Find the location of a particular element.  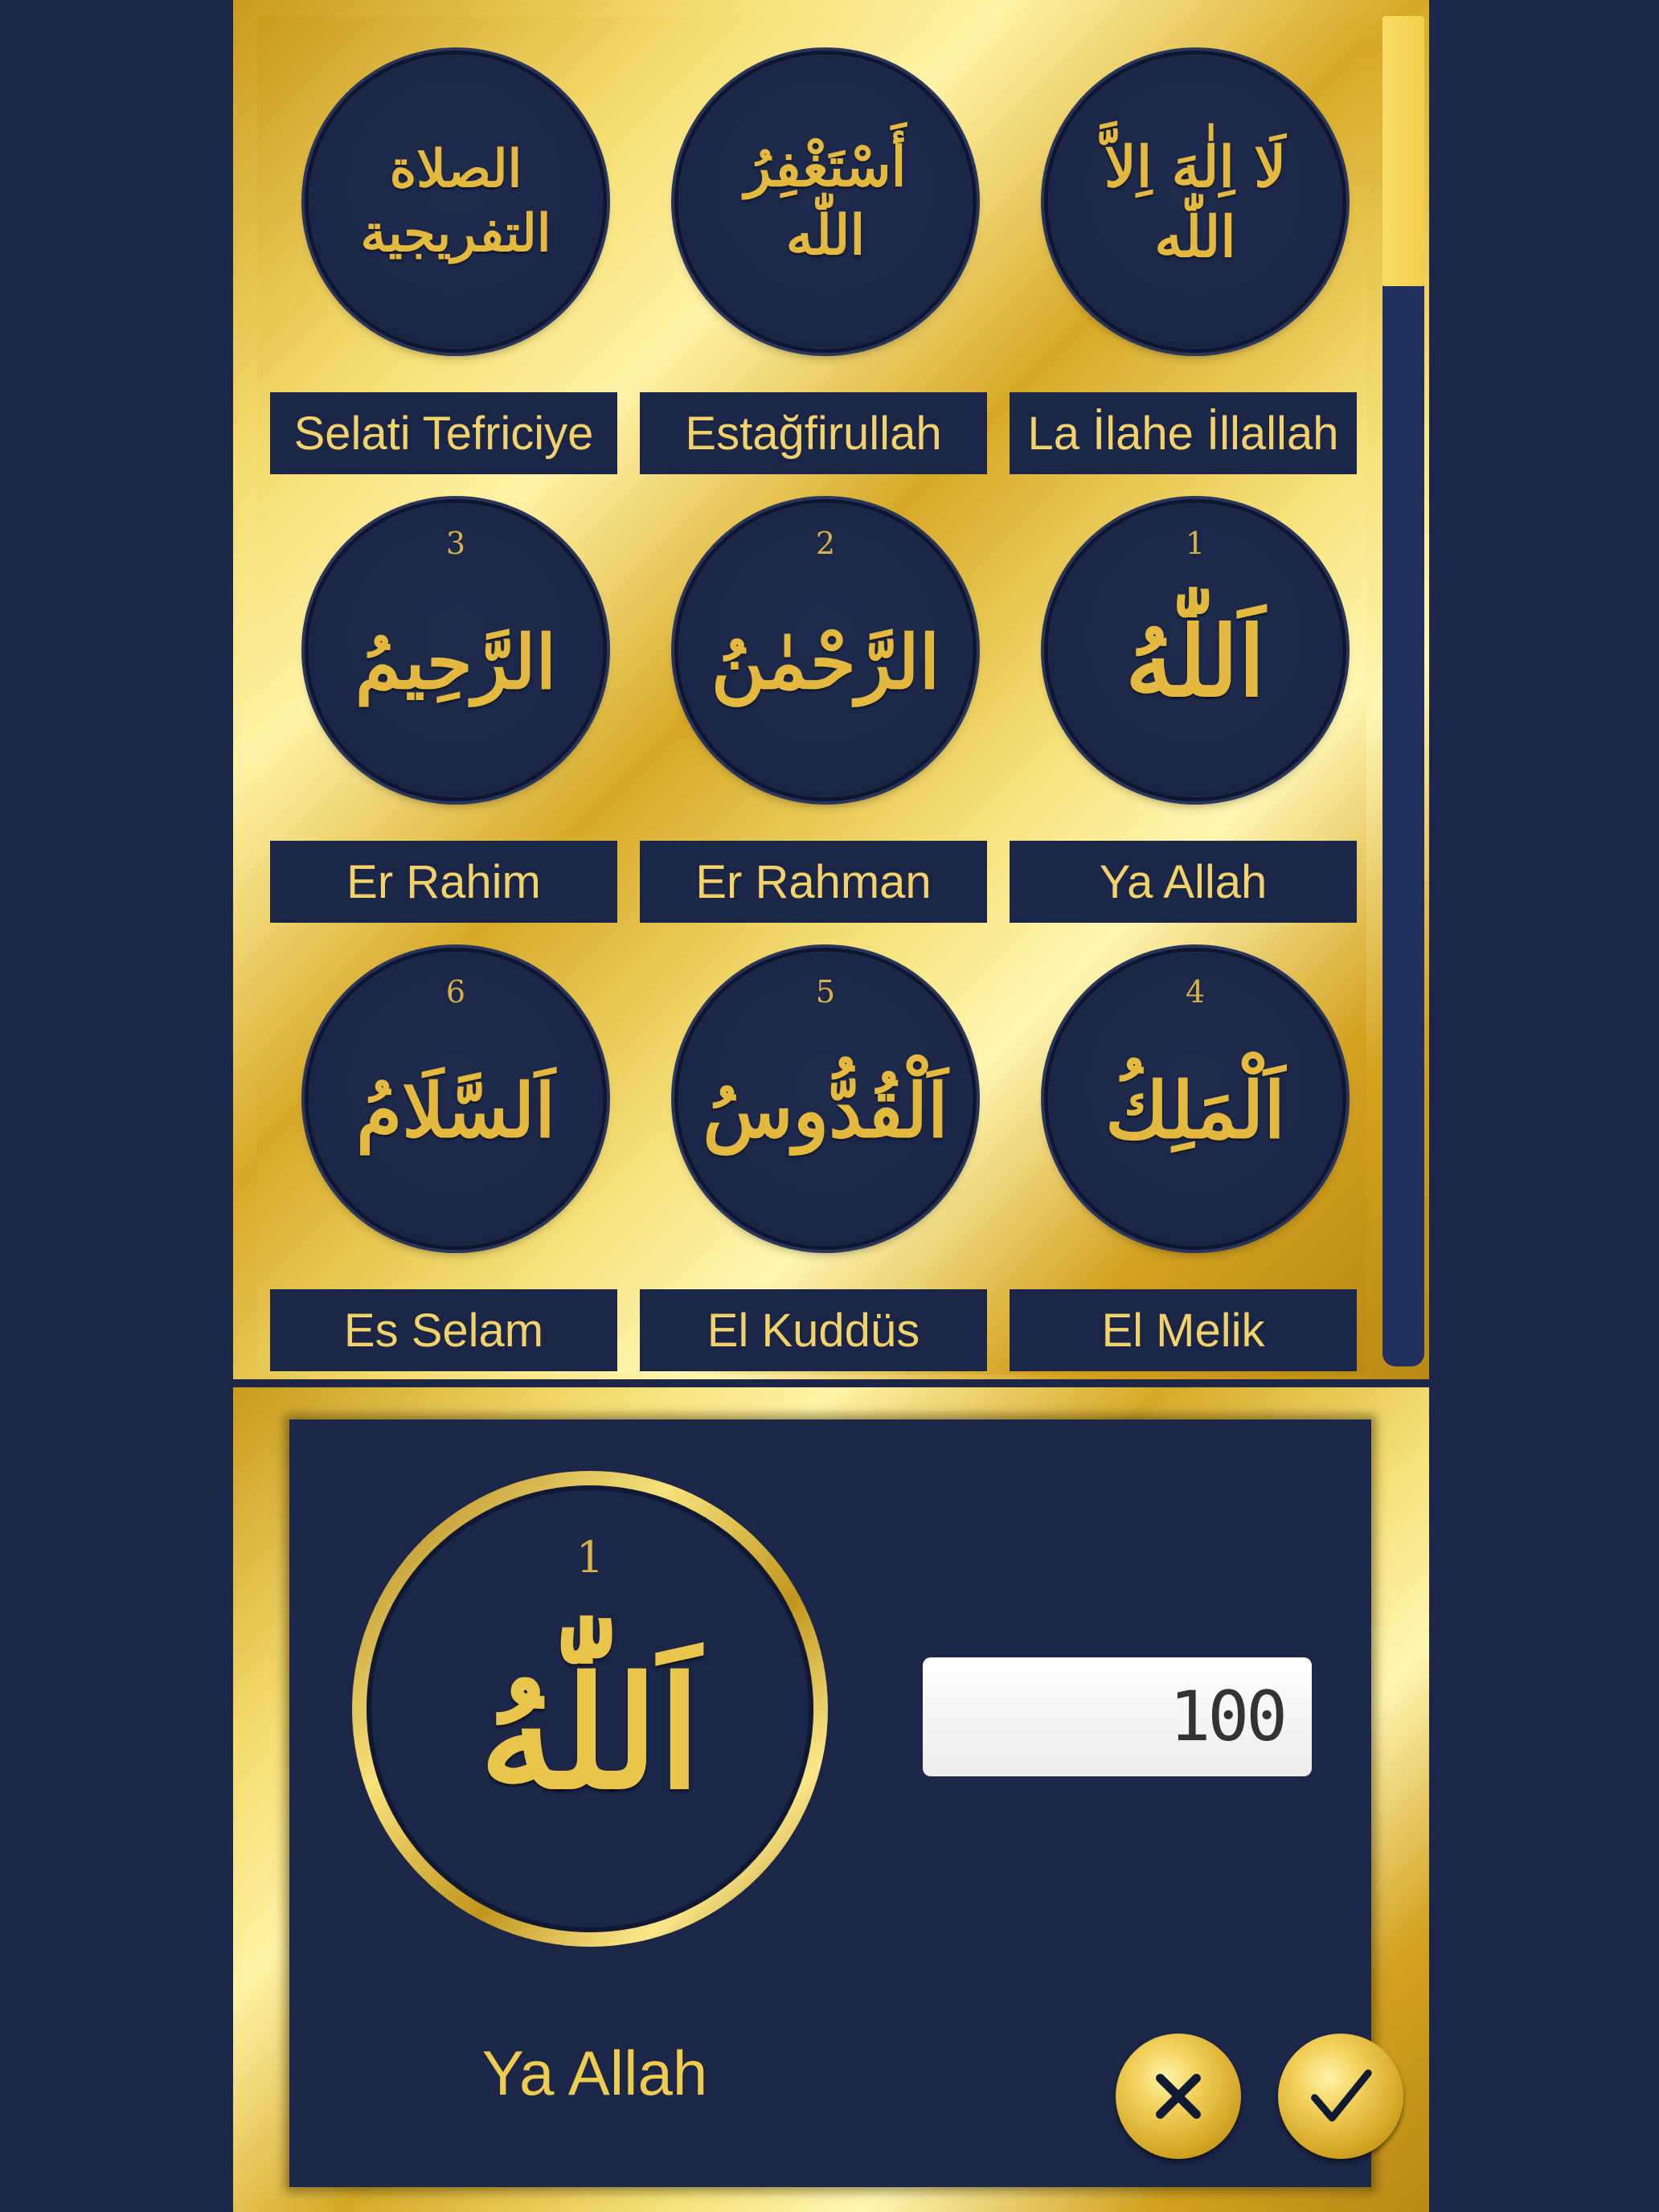

name-coin: الصلاة التفريجية is located at coordinates (456, 202).